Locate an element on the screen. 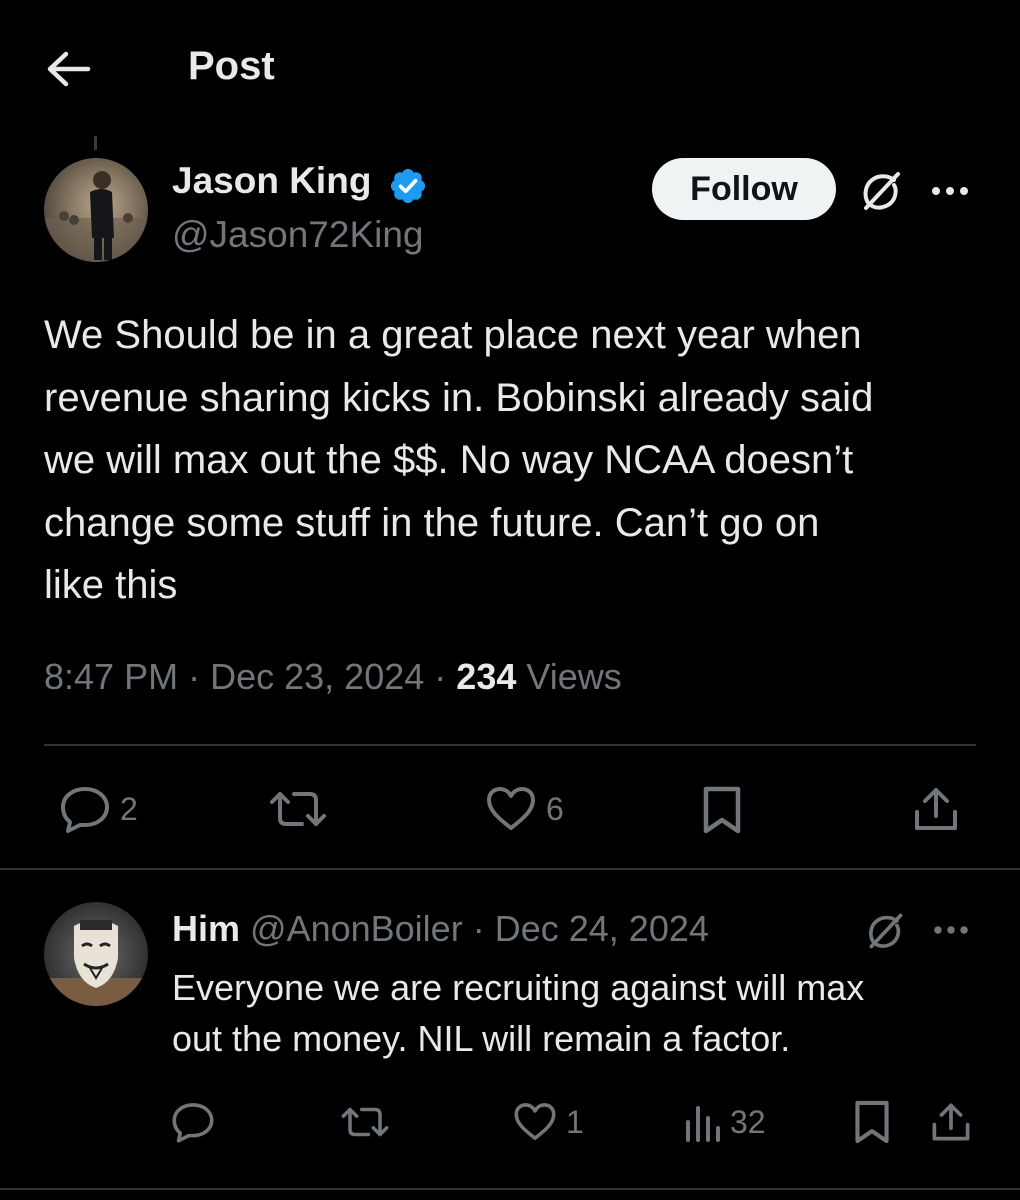 The image size is (1020, 1200). reply-views-count: 32 is located at coordinates (748, 1121).